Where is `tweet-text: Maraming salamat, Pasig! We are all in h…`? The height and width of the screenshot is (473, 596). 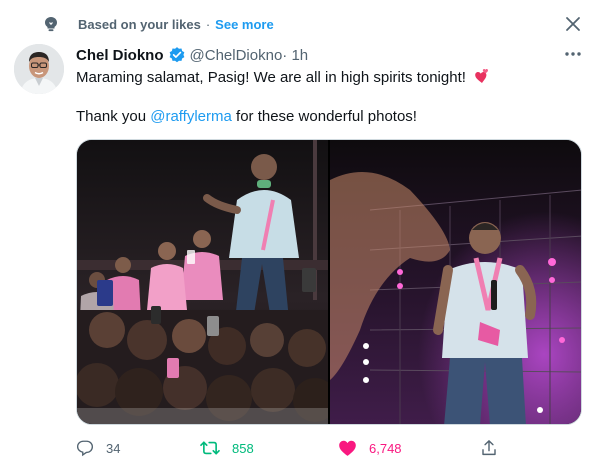 tweet-text: Maraming salamat, Pasig! We are all in h… is located at coordinates (271, 77).